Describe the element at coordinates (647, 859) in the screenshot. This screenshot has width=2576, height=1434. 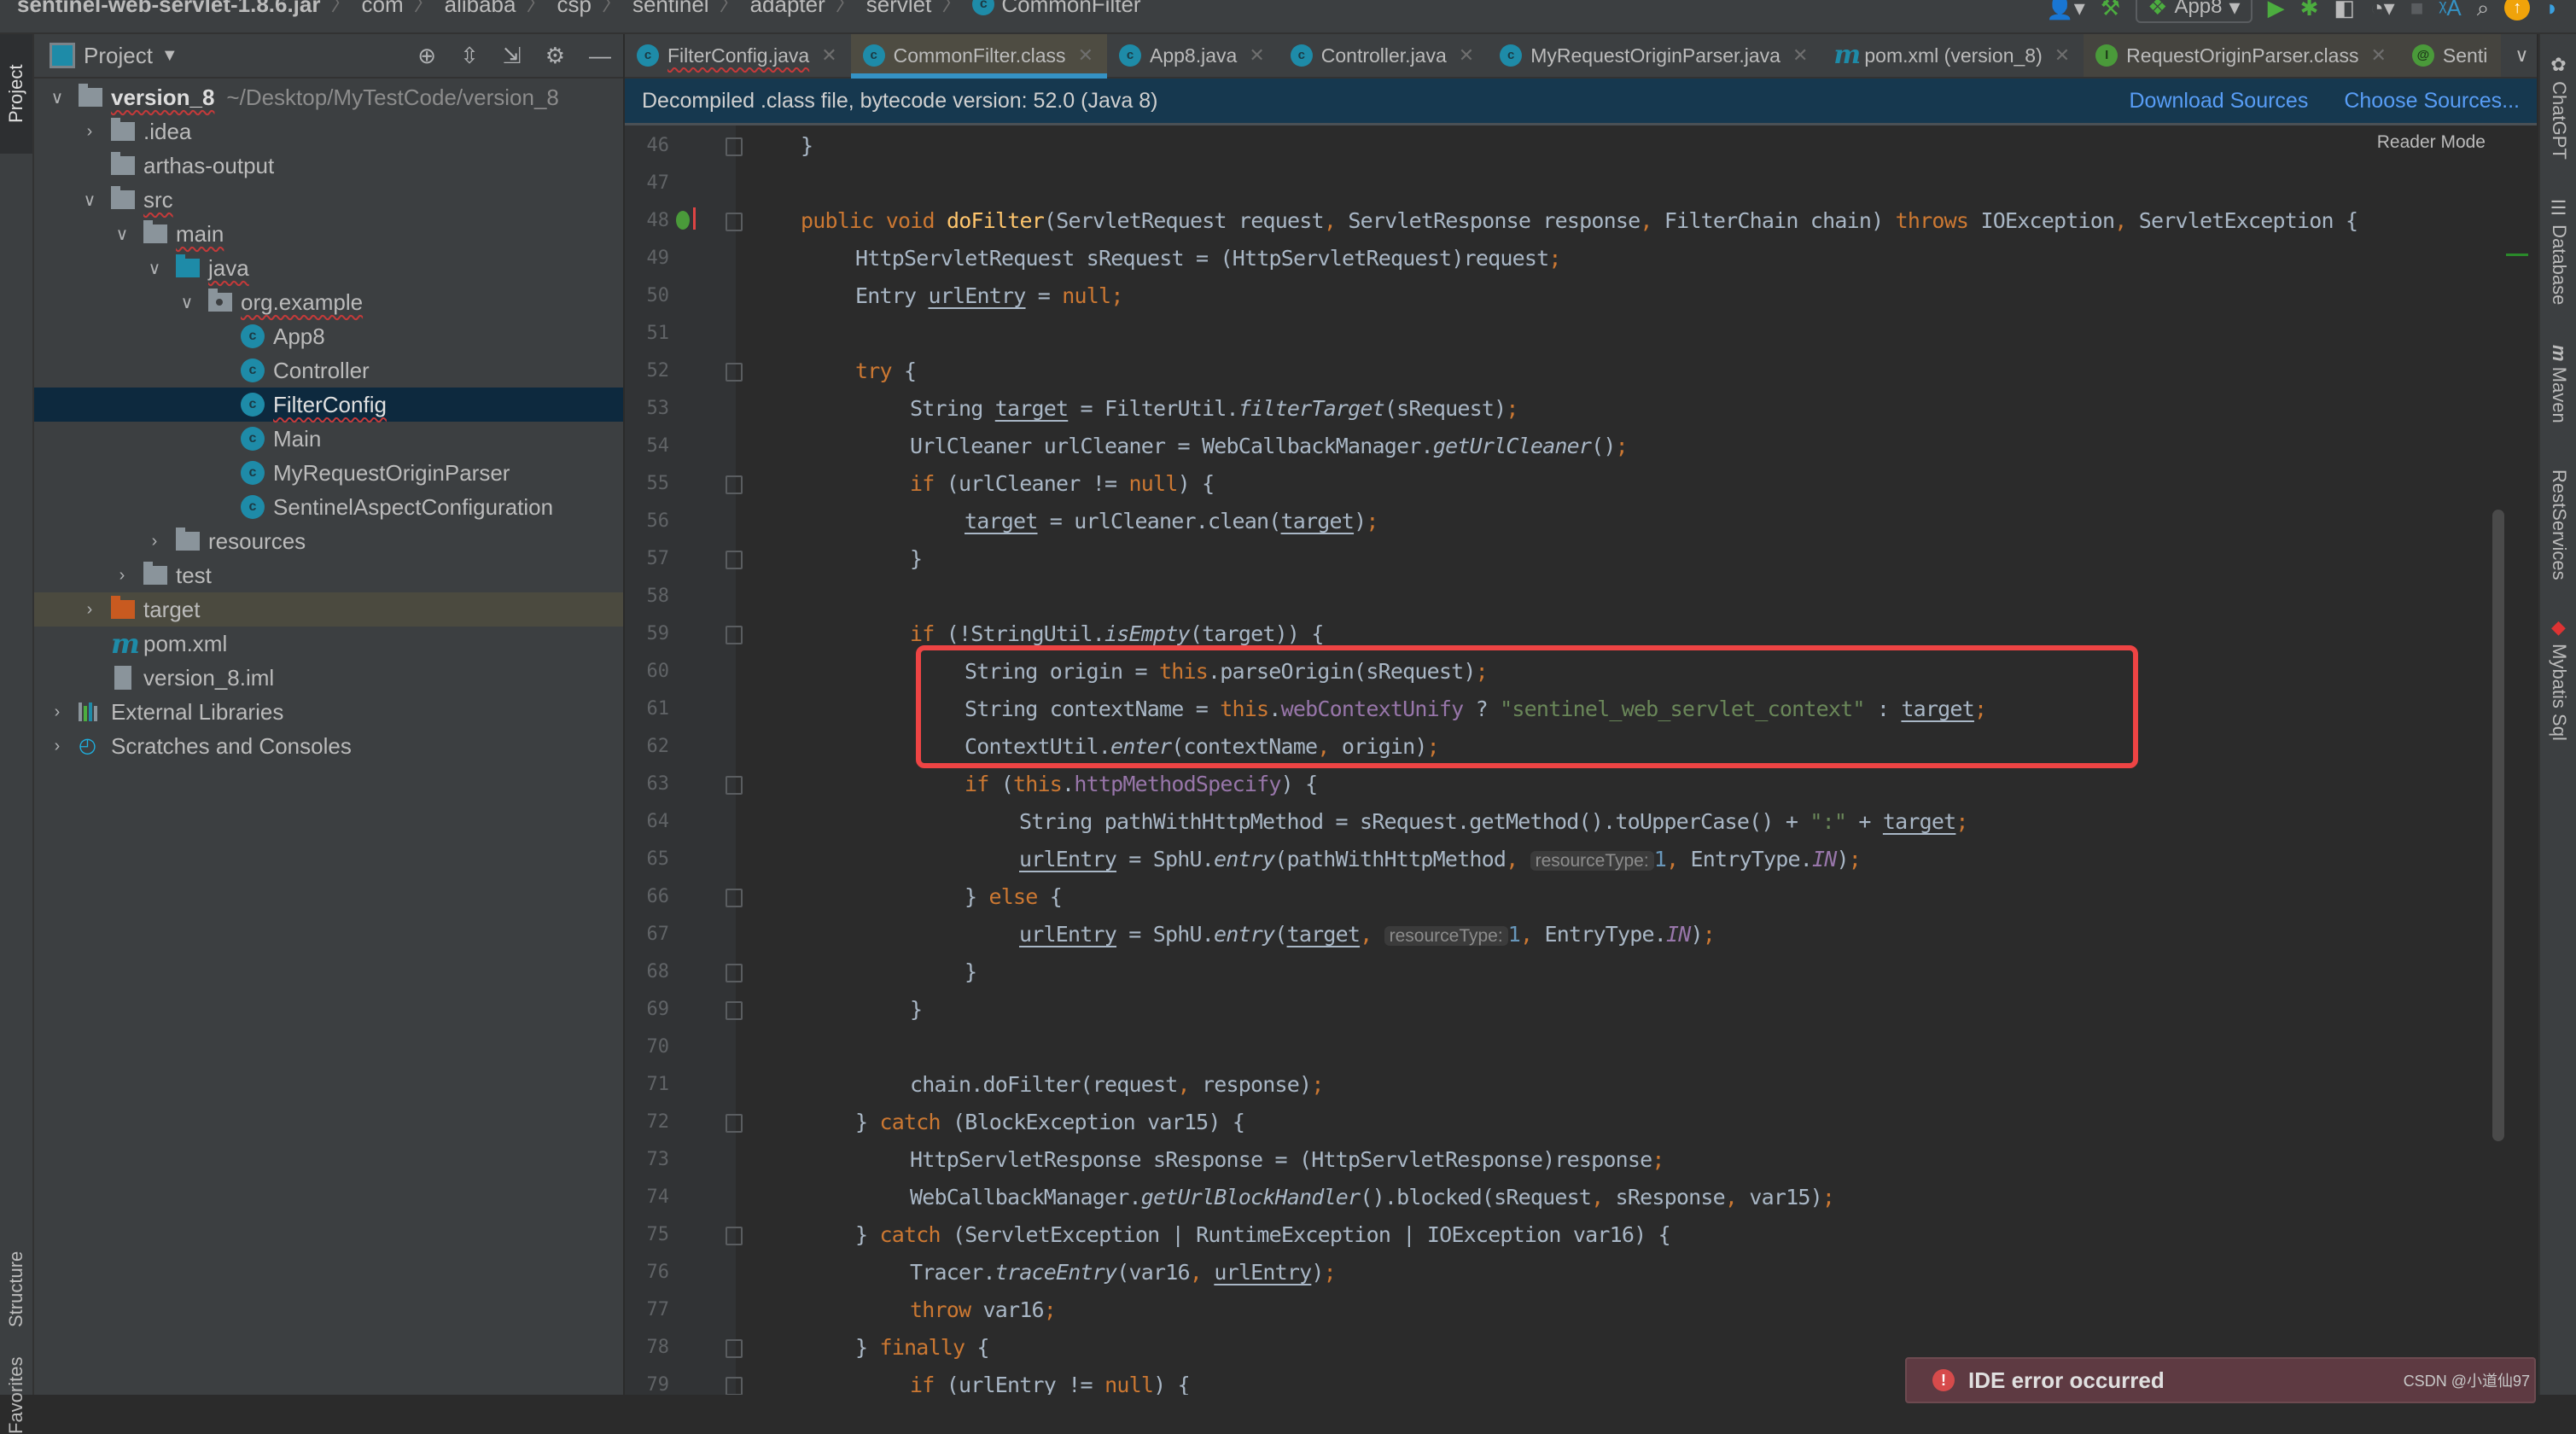
I see `line-number: 65` at that location.